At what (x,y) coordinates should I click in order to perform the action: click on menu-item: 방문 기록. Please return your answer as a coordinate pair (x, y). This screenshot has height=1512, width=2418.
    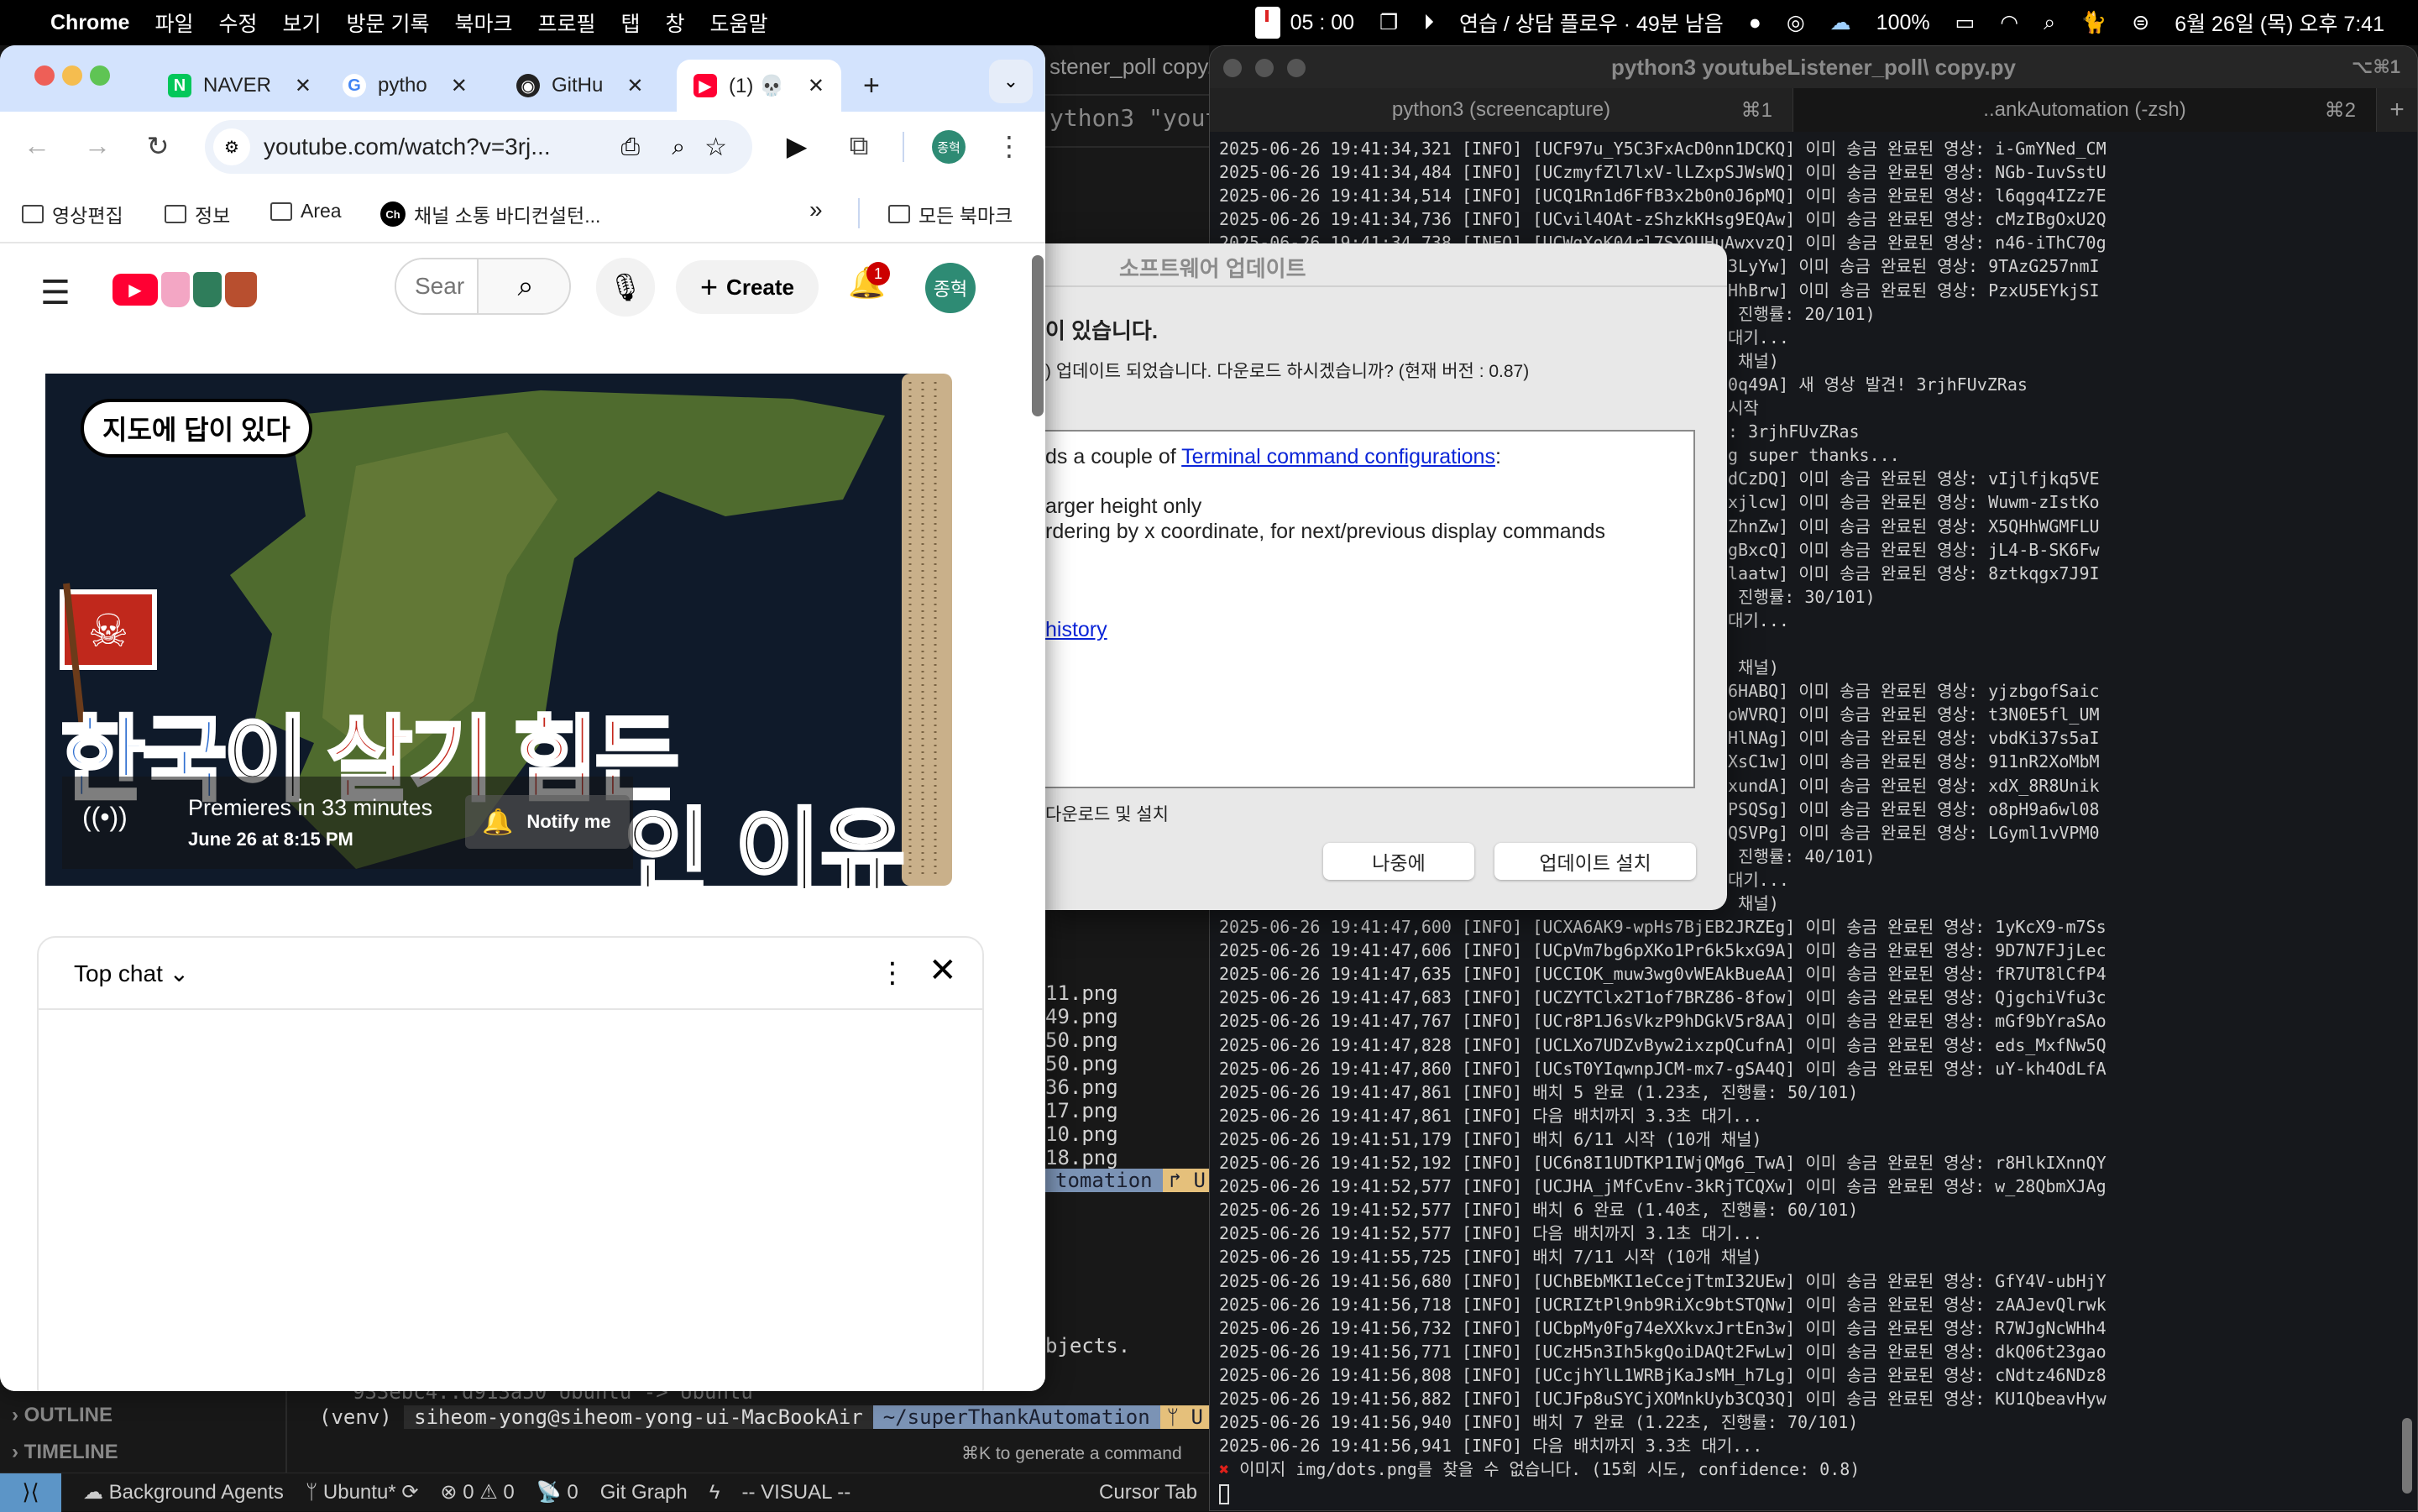
    Looking at the image, I should click on (388, 23).